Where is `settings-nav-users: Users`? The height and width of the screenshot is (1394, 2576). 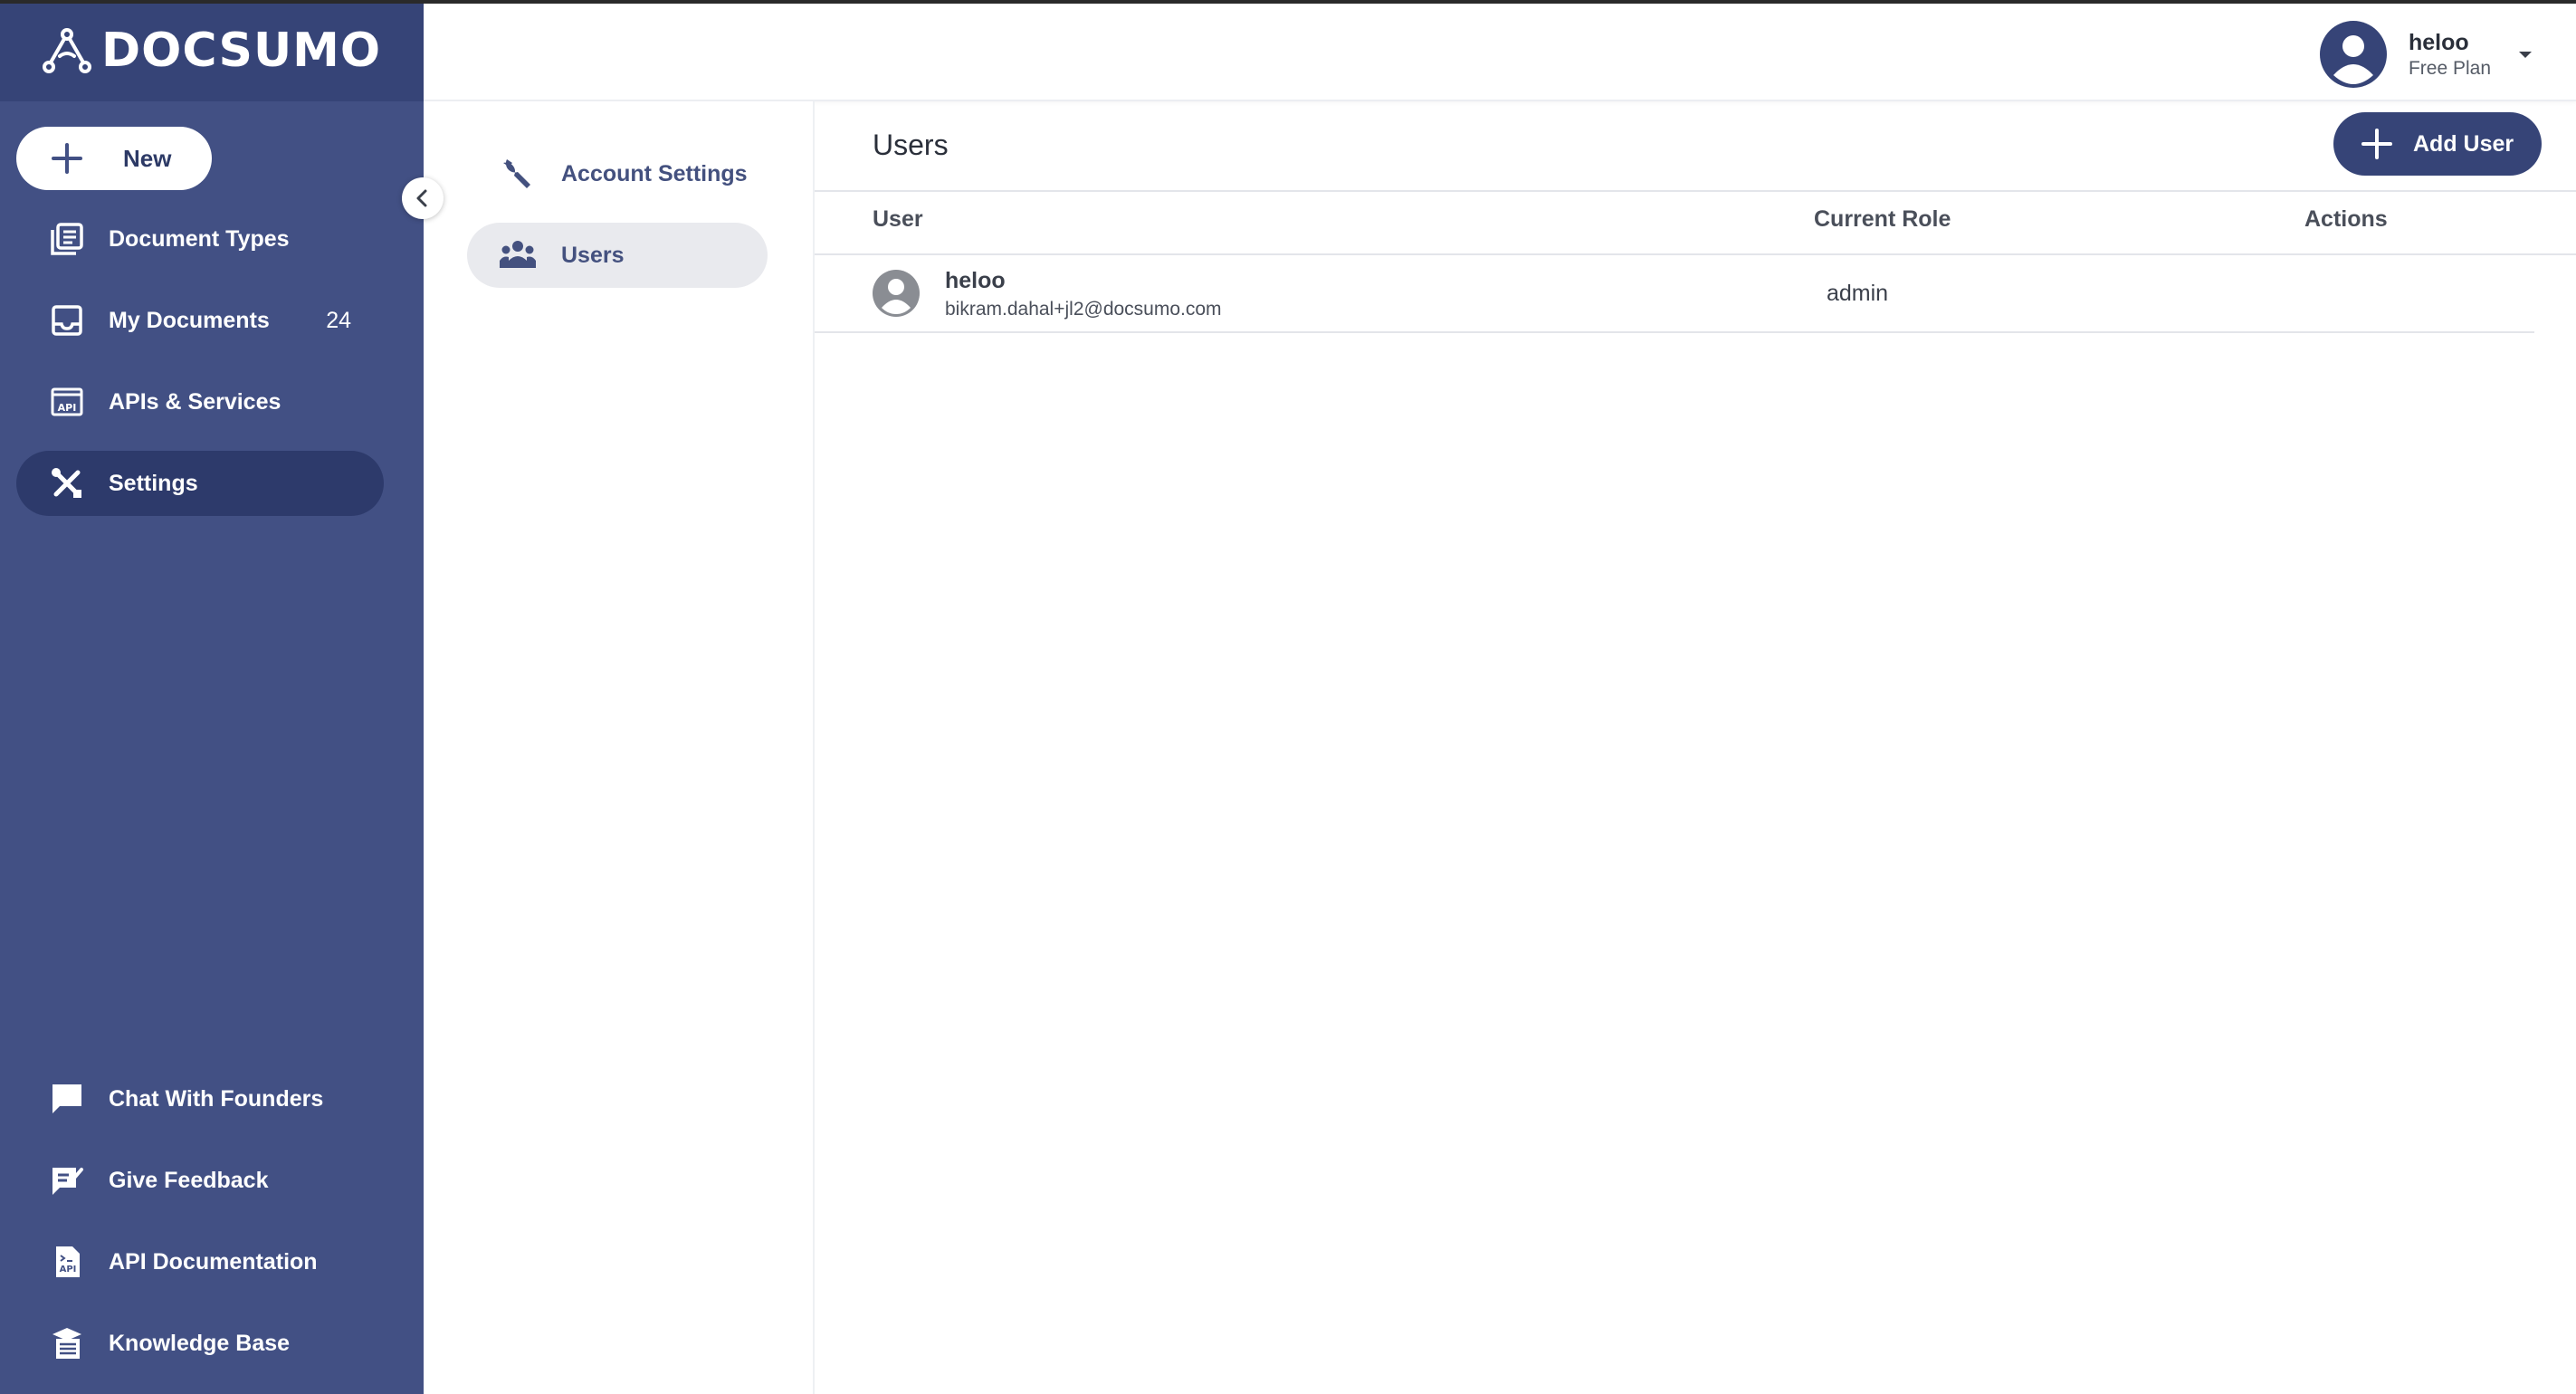 settings-nav-users: Users is located at coordinates (617, 255).